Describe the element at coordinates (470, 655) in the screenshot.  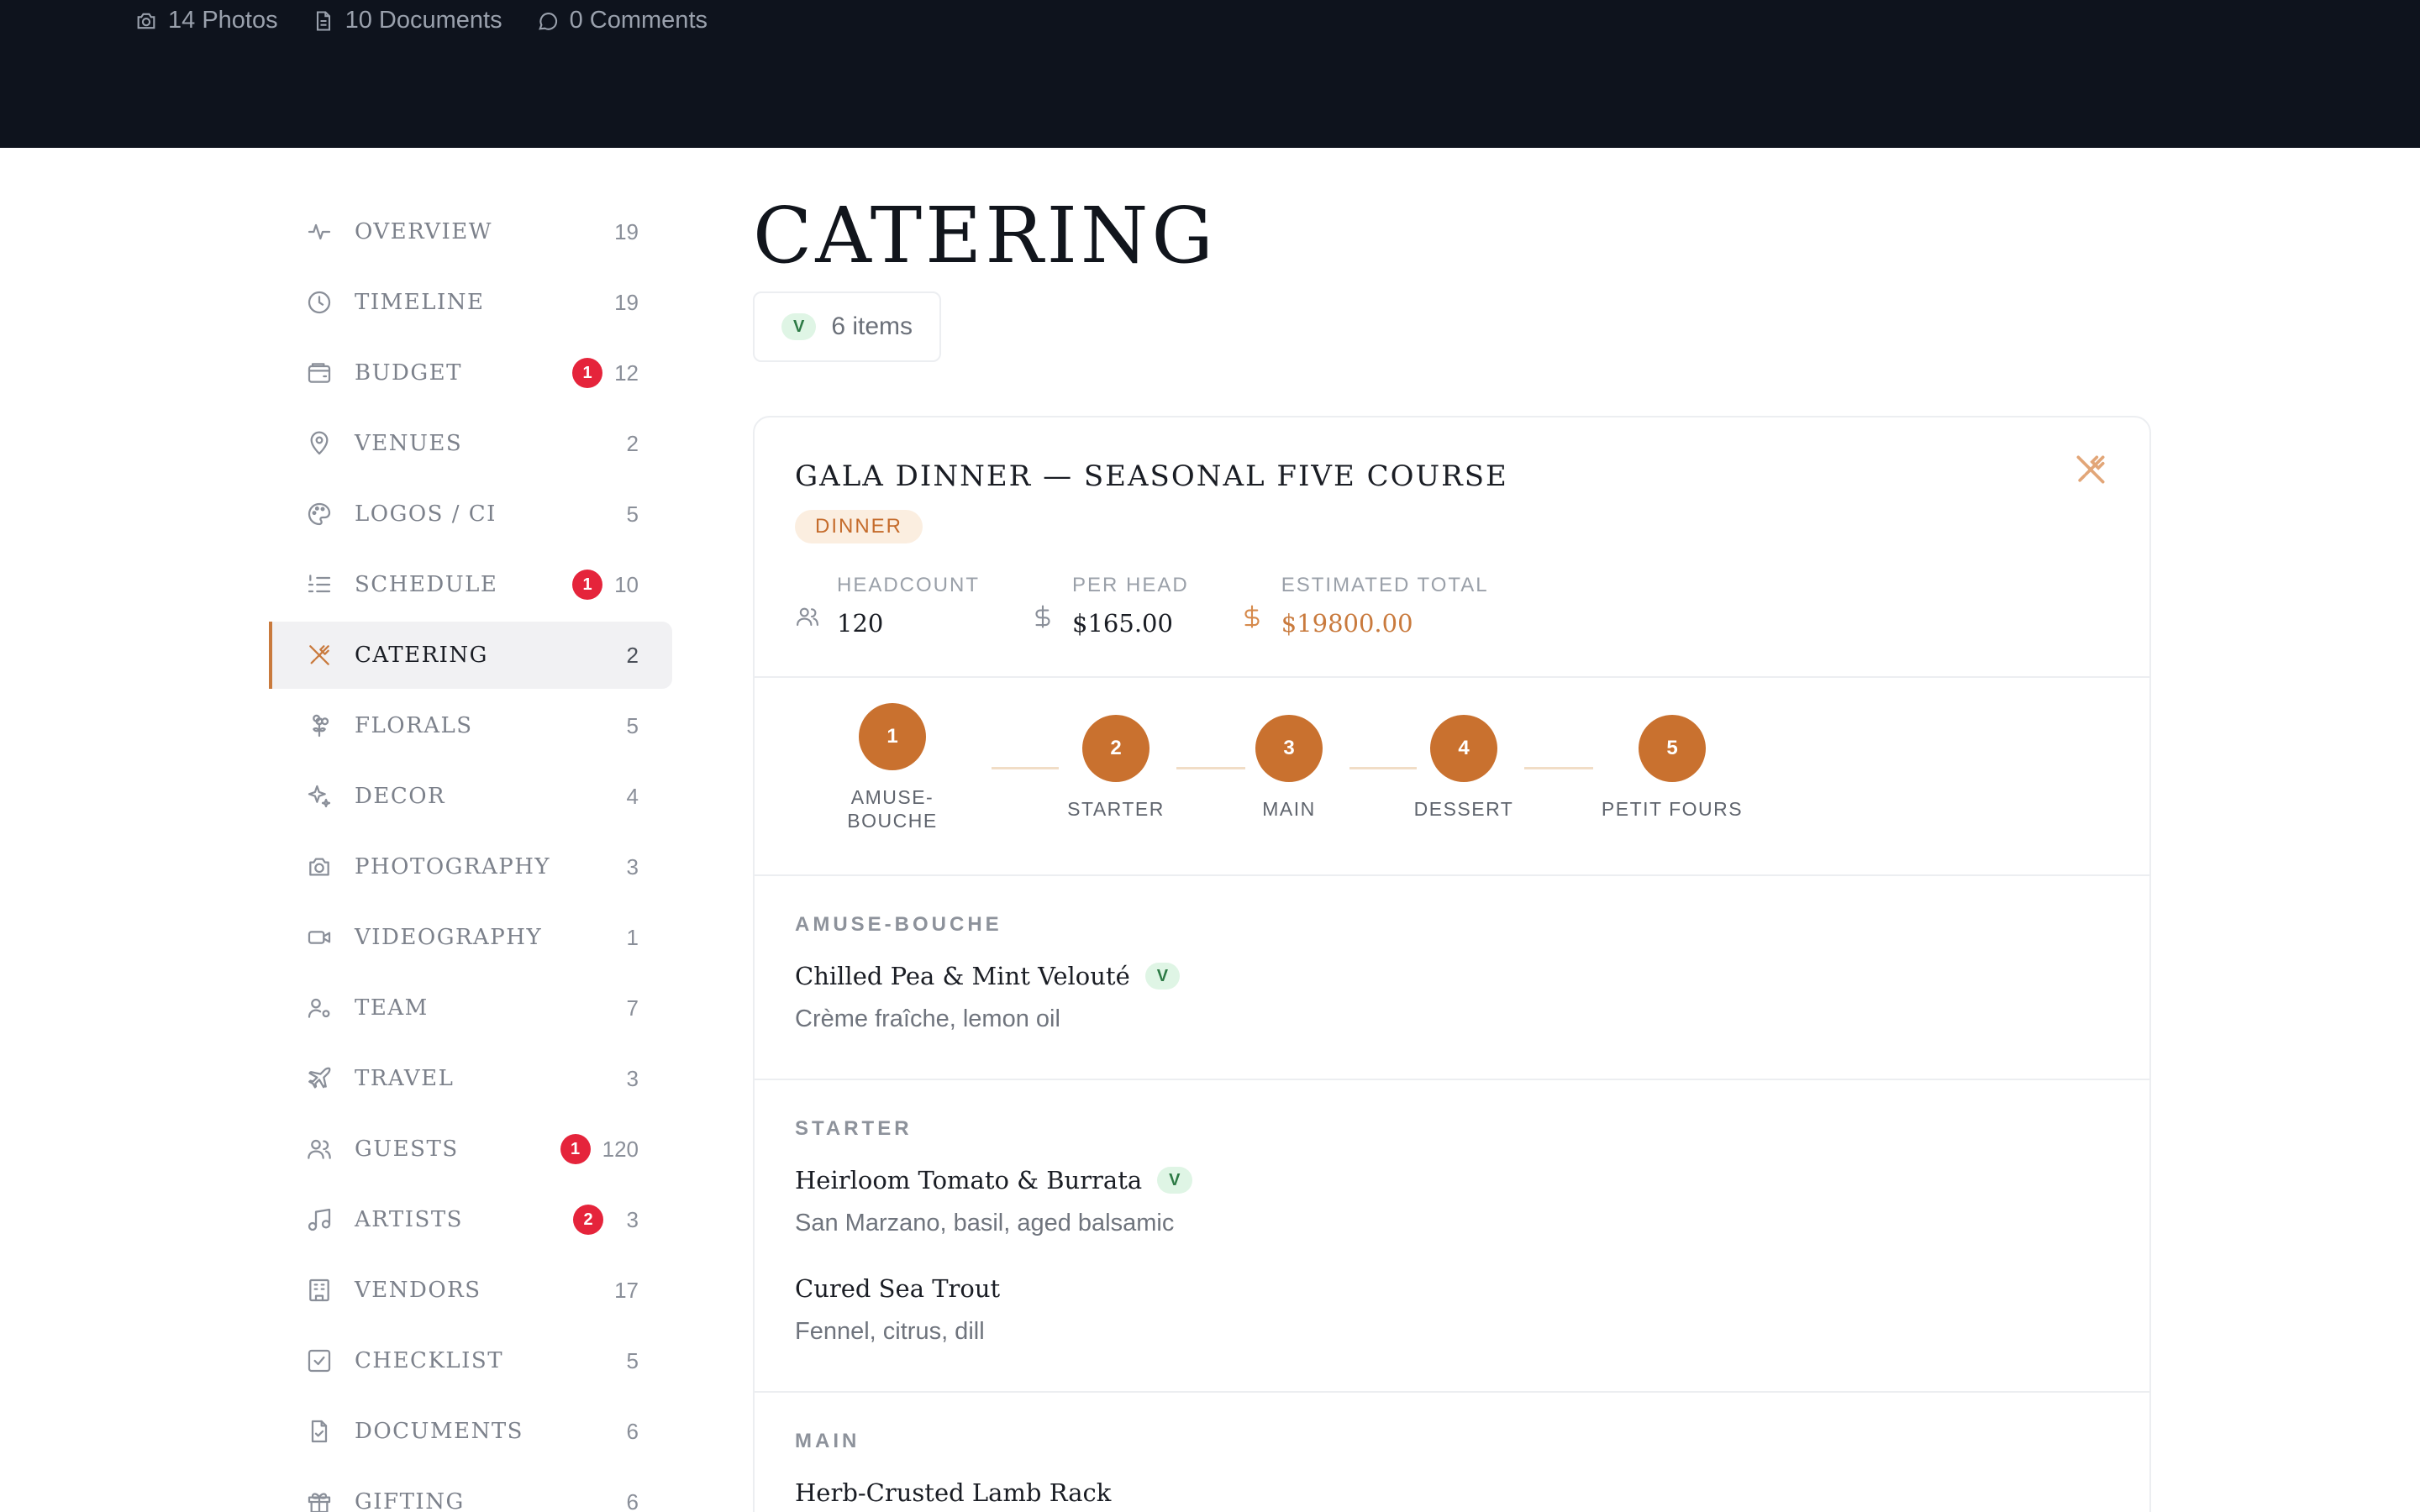
I see `sidebar-item-catering: CATERING 2` at that location.